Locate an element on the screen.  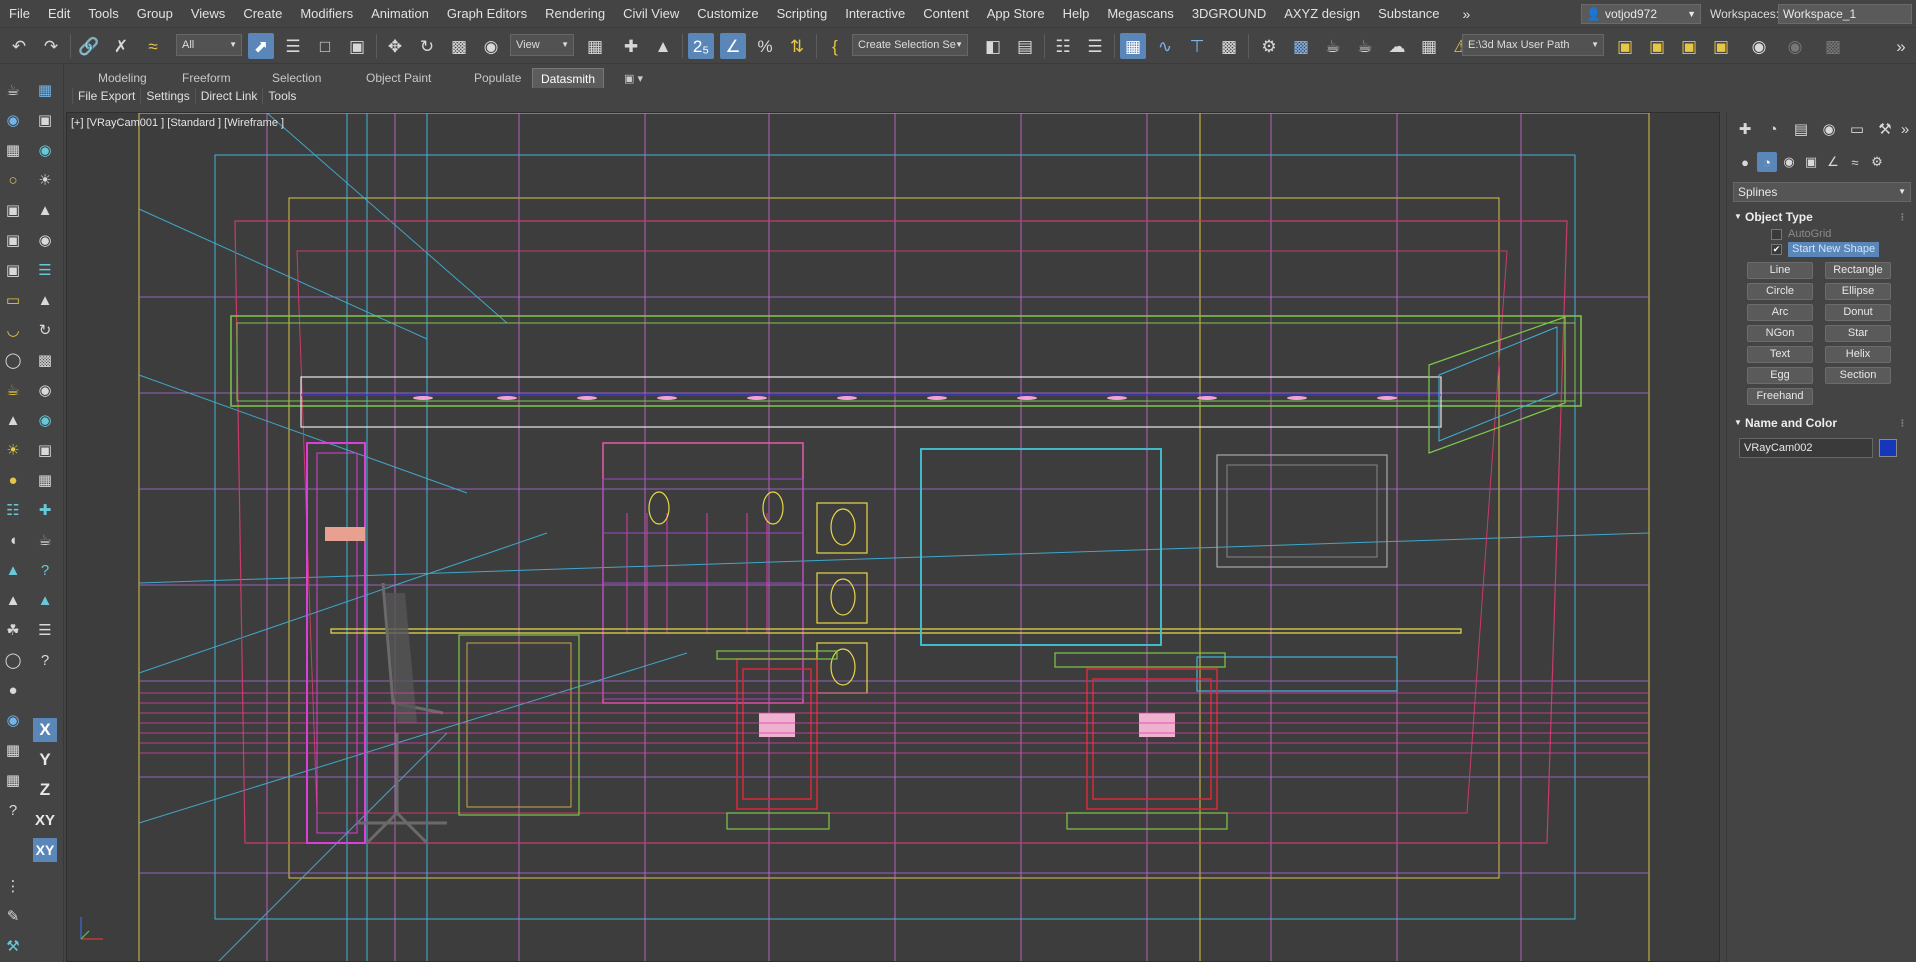
ngon-button: NGon is located at coordinates (1780, 333).